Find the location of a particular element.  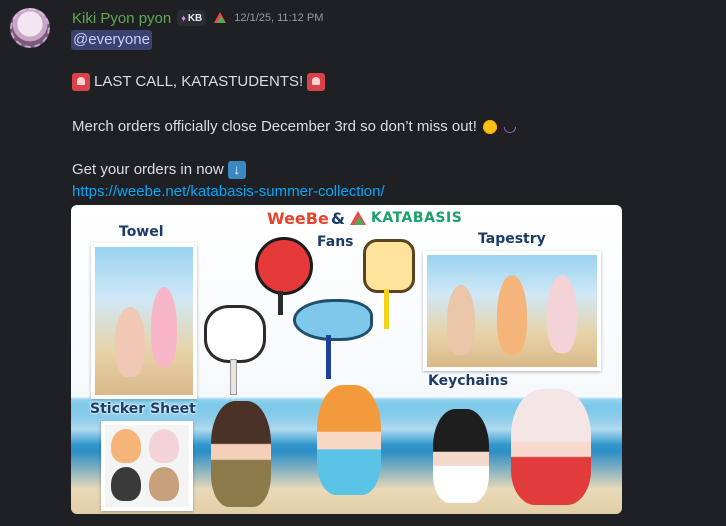

bikini-icon: ◡ is located at coordinates (509, 126).